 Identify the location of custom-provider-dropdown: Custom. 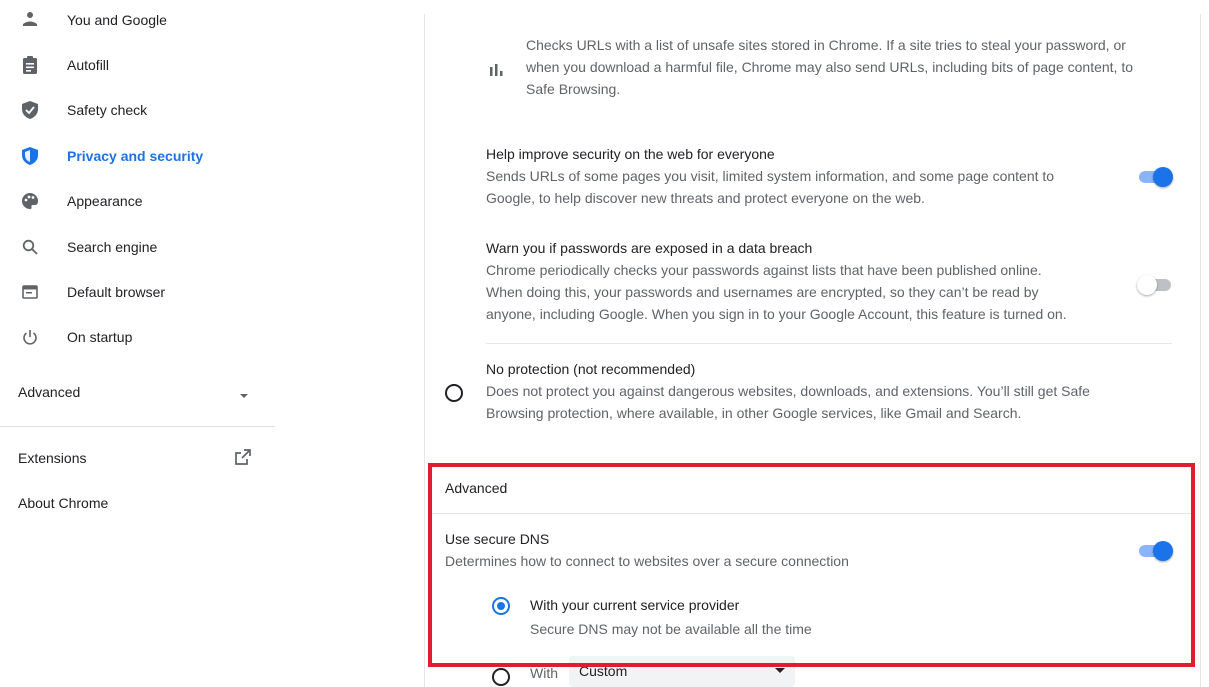
(682, 671).